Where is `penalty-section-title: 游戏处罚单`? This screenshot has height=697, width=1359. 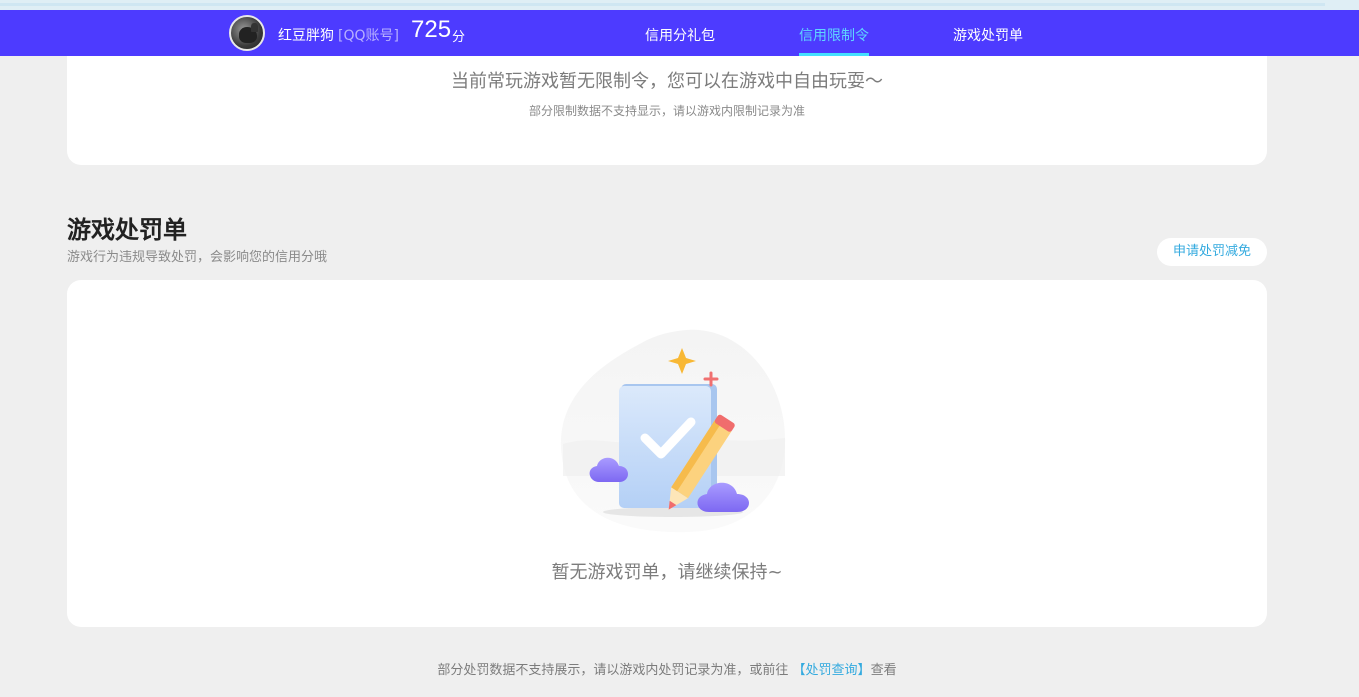
penalty-section-title: 游戏处罚单 is located at coordinates (127, 230).